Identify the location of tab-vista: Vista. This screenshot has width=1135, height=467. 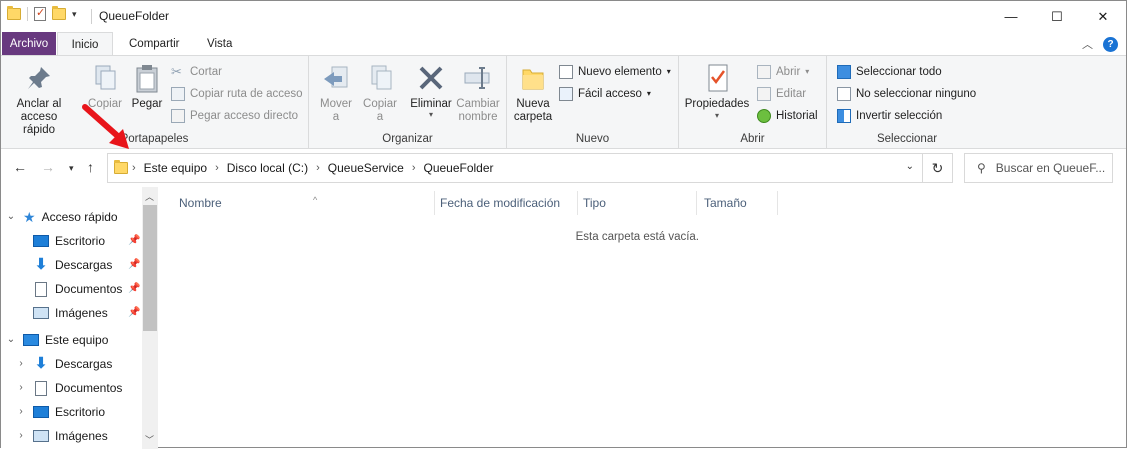
(219, 44).